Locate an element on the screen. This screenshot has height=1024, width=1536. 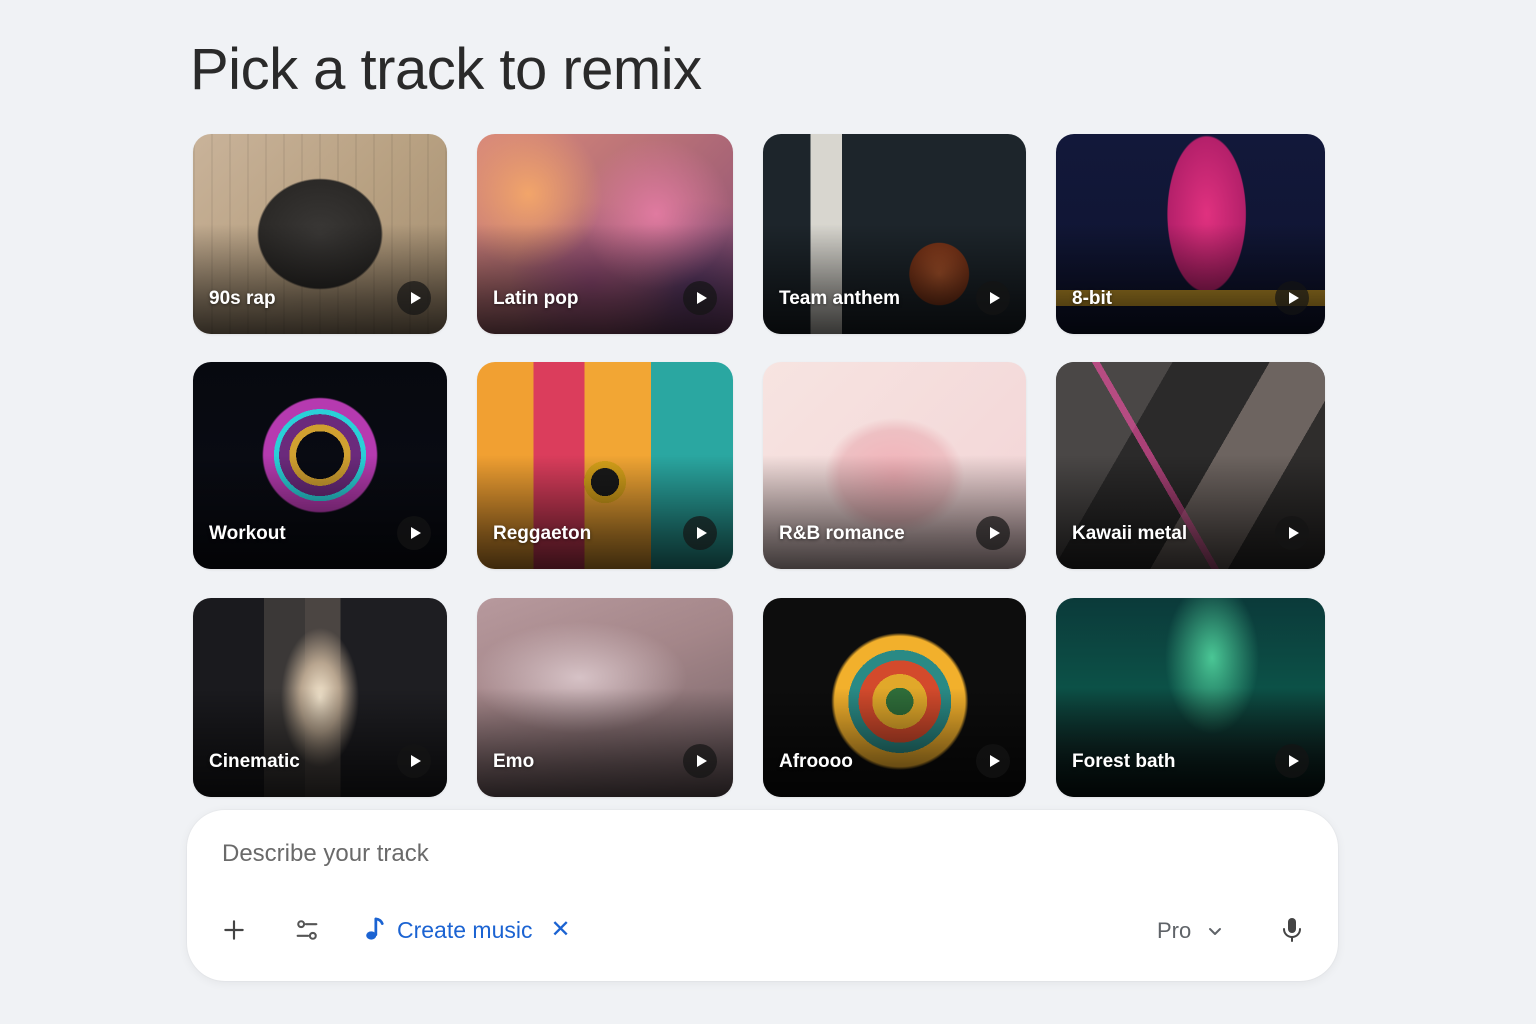
plus-icon is located at coordinates (234, 930).